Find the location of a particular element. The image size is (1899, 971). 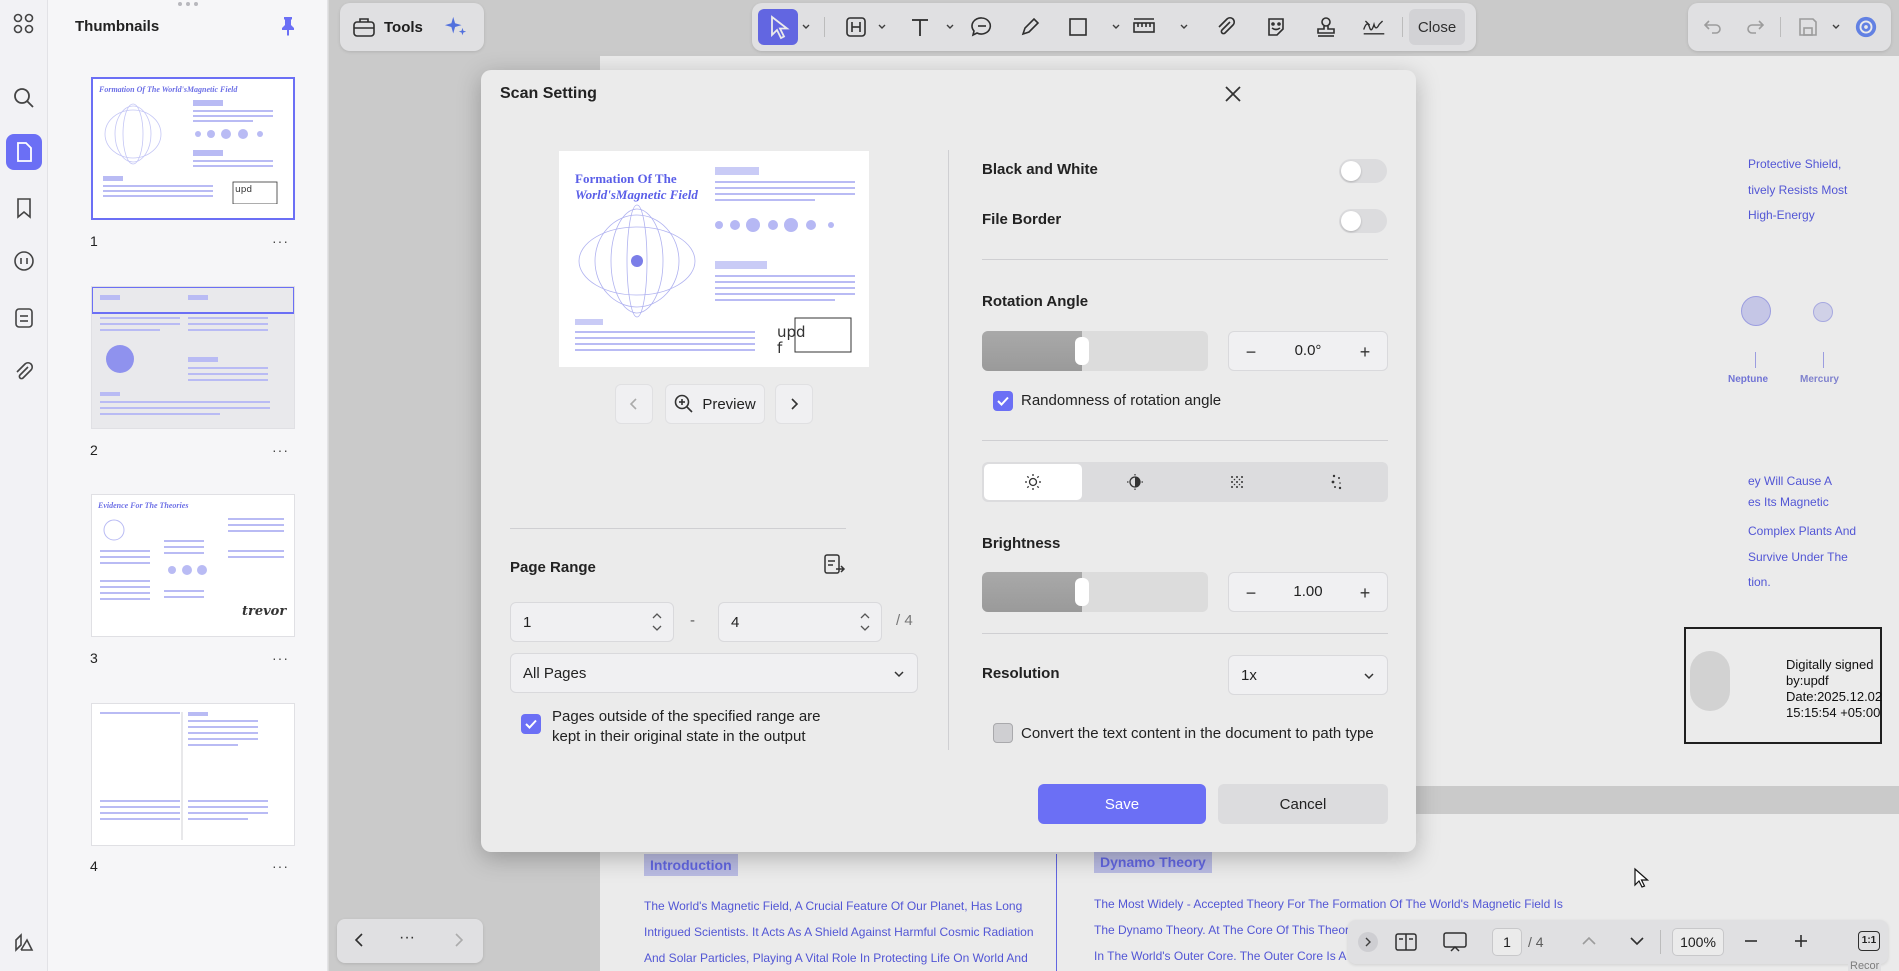

black-and-white-label: Black and White is located at coordinates (1040, 169).